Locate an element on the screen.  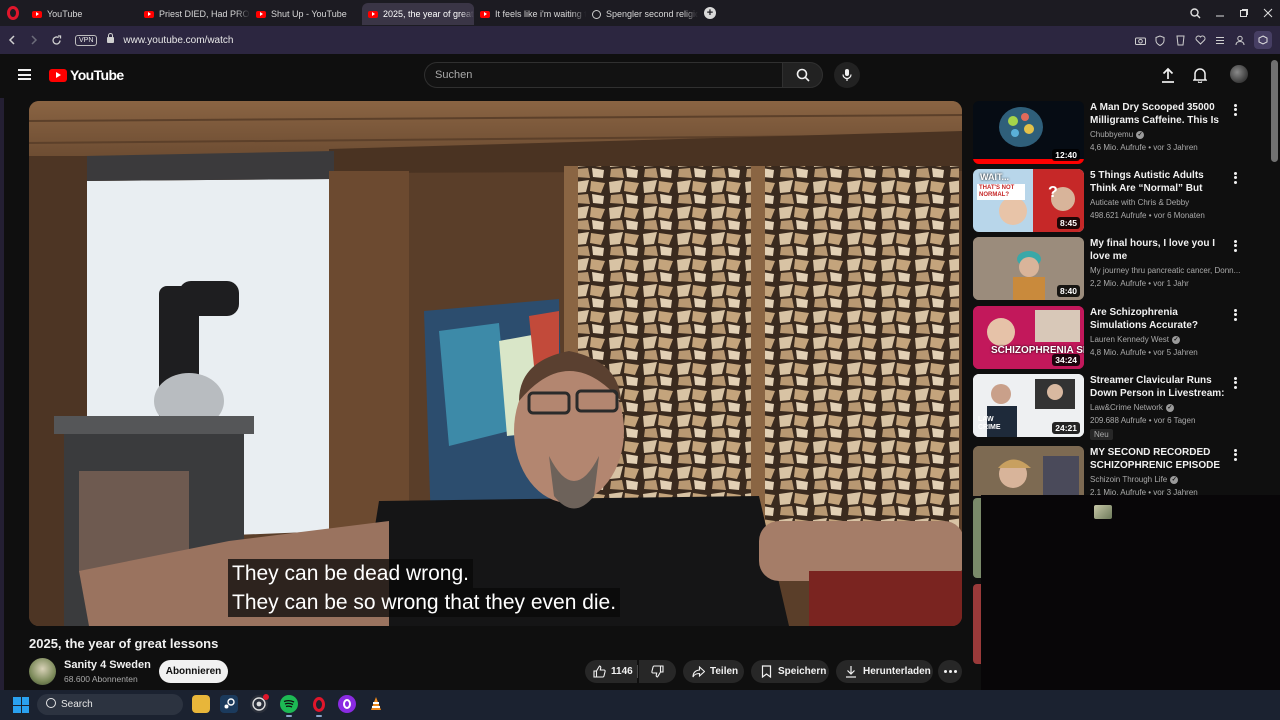
search-input: Suchen is located at coordinates (603, 75).